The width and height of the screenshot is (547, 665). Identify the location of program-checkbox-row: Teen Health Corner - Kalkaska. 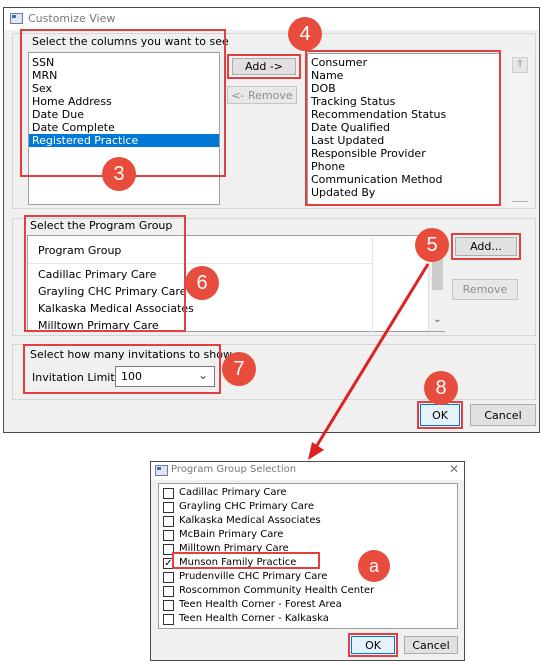
(244, 619).